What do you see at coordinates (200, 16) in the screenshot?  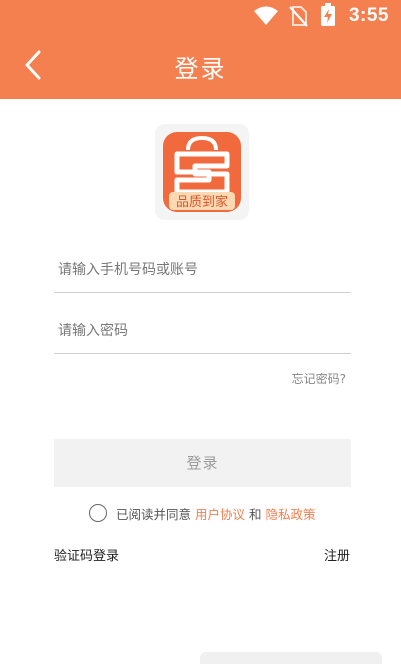 I see `status-bar: 3:55` at bounding box center [200, 16].